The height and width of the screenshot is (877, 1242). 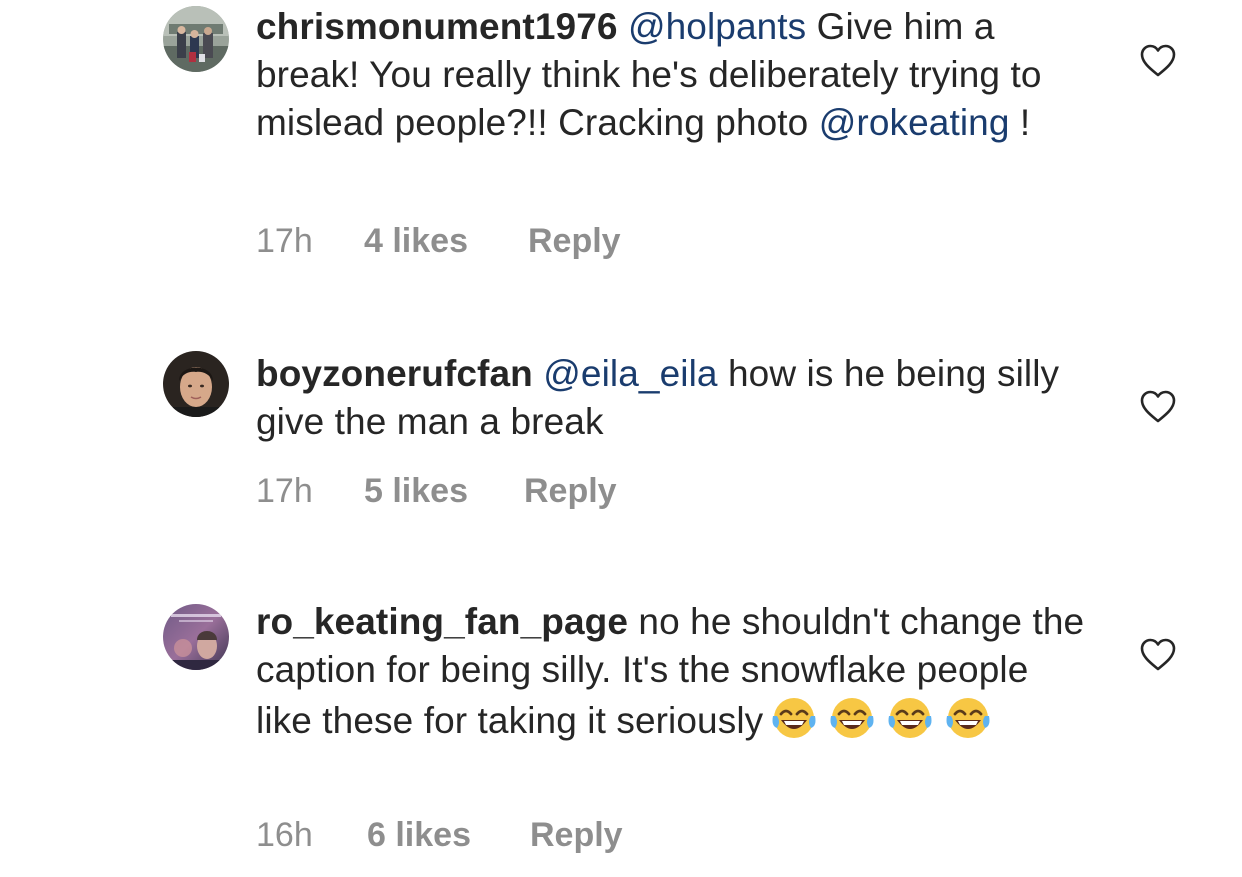 What do you see at coordinates (630, 373) in the screenshot?
I see `mention-link: @eila_eila` at bounding box center [630, 373].